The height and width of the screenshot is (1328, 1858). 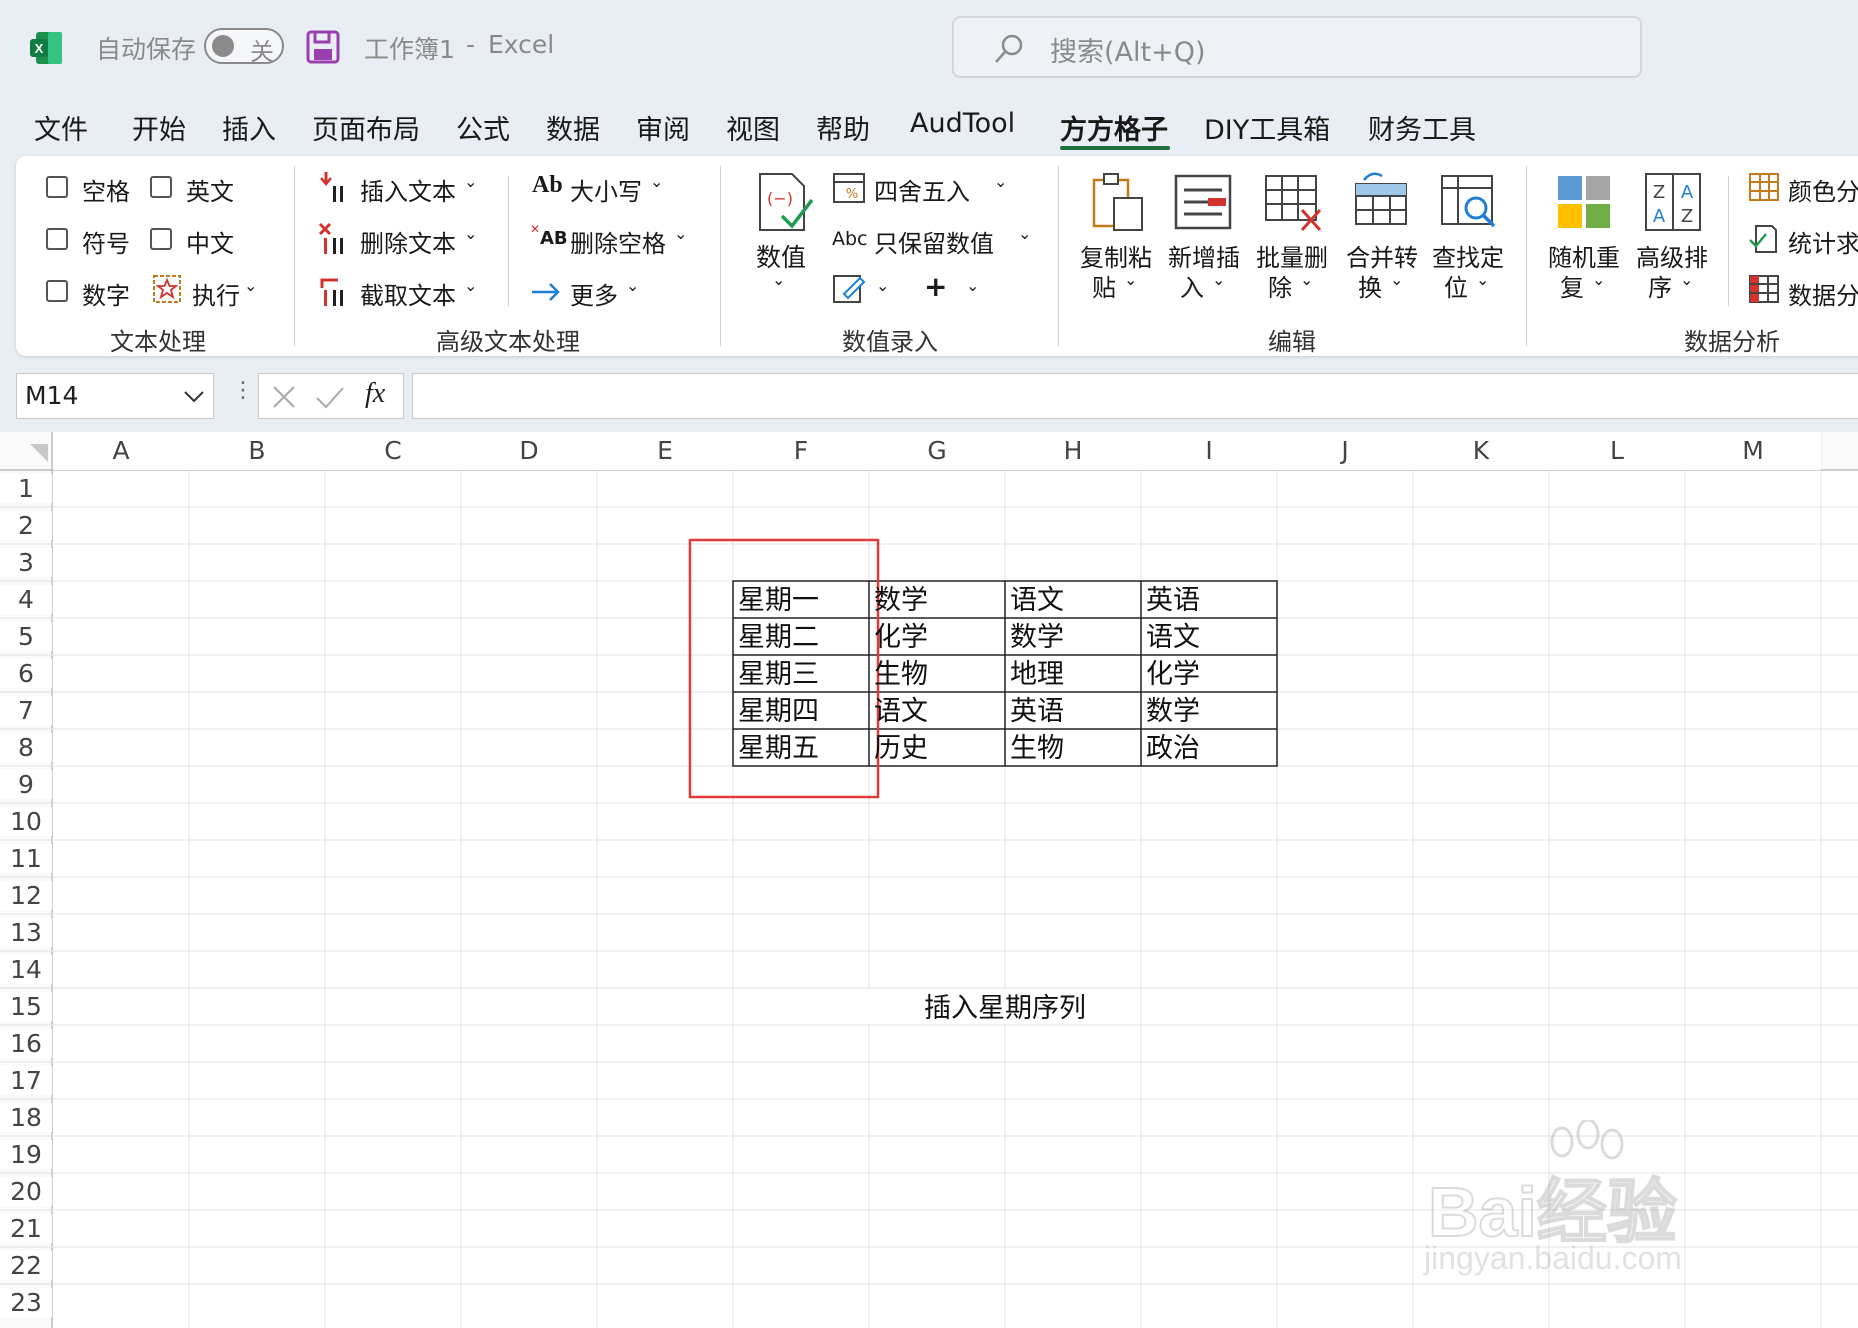 What do you see at coordinates (161, 239) in the screenshot?
I see `chinese-checkbox` at bounding box center [161, 239].